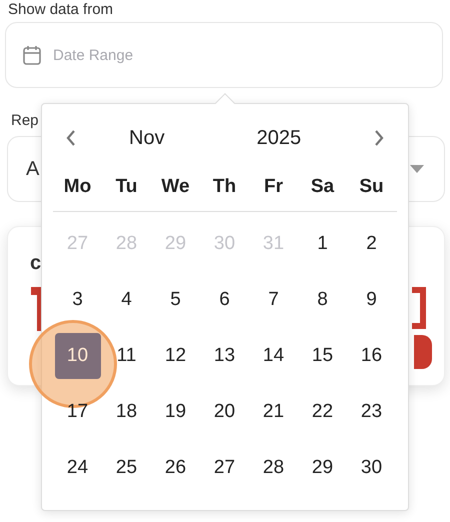  Describe the element at coordinates (225, 412) in the screenshot. I see `day-cell: 20` at that location.